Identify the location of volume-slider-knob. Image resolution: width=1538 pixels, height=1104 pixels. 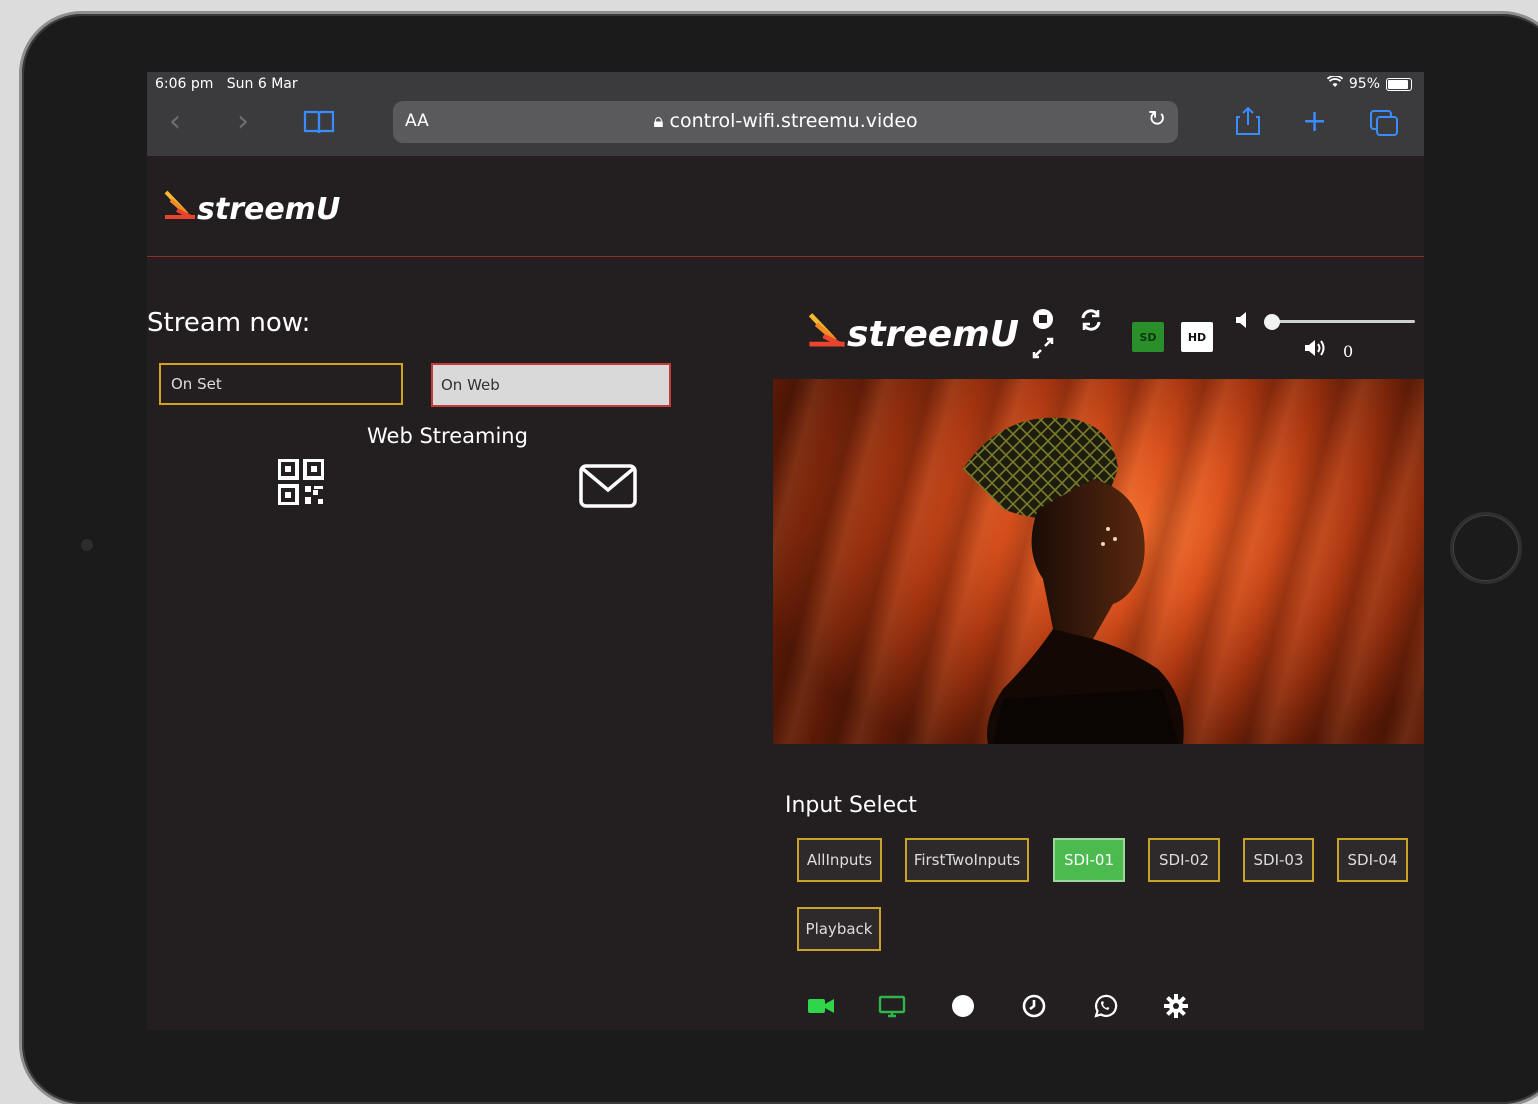
(1272, 322).